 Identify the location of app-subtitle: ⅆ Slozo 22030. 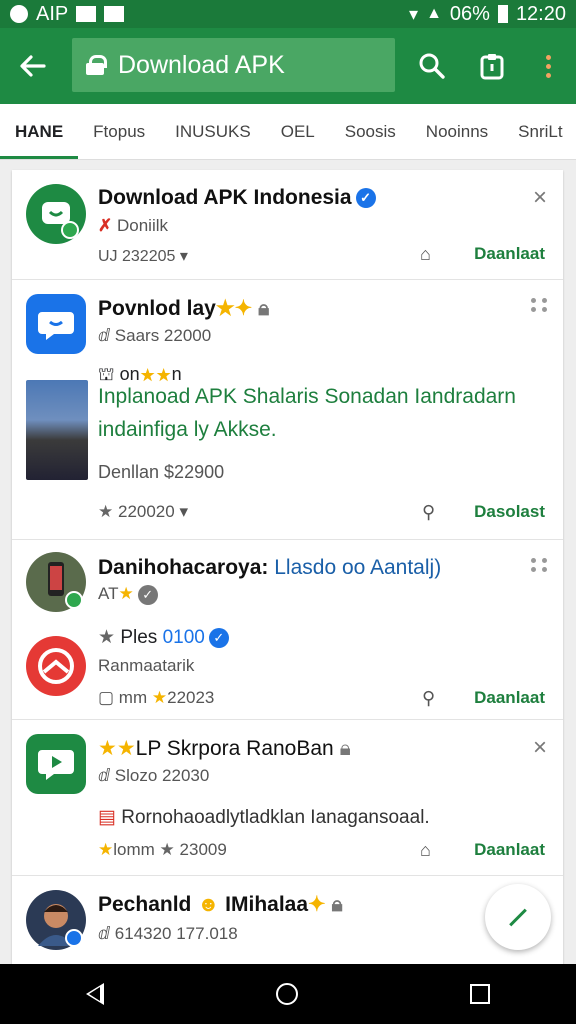
(154, 775).